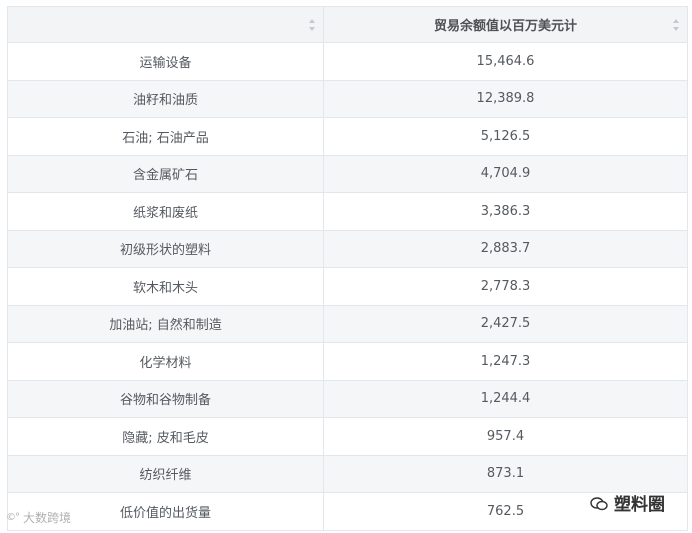  What do you see at coordinates (506, 473) in the screenshot?
I see `value-cell: 873.1` at bounding box center [506, 473].